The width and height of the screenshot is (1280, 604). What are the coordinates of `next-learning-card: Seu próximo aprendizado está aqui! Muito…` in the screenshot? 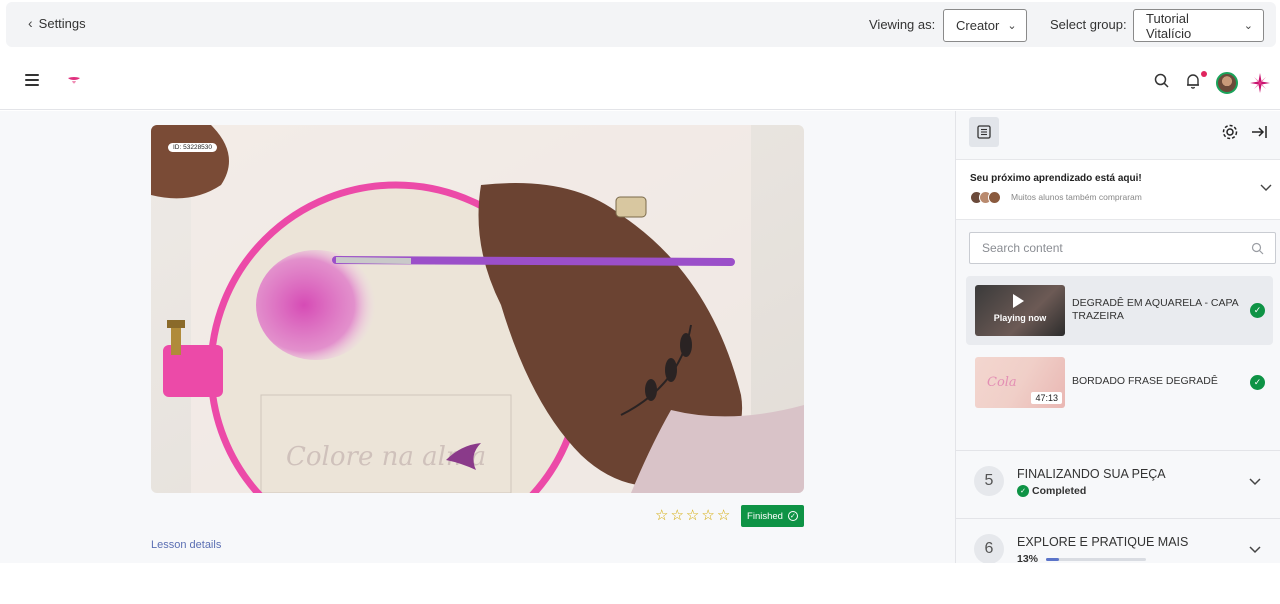 It's located at (1118, 189).